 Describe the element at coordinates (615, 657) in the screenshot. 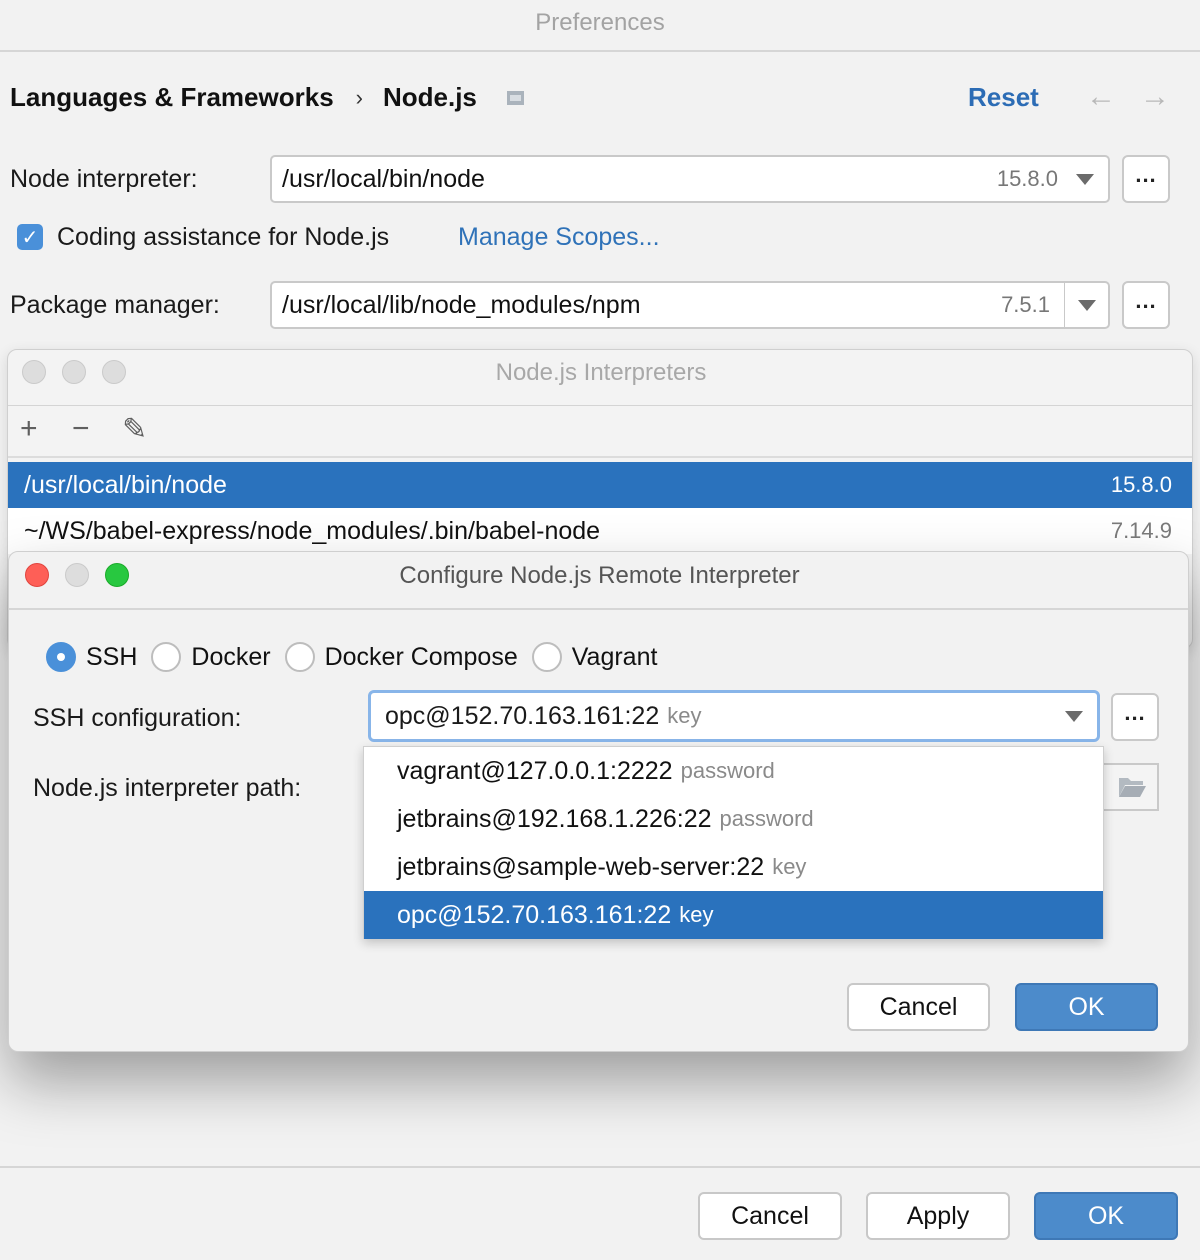

I see `radio-vagrant-label: Vagrant` at that location.